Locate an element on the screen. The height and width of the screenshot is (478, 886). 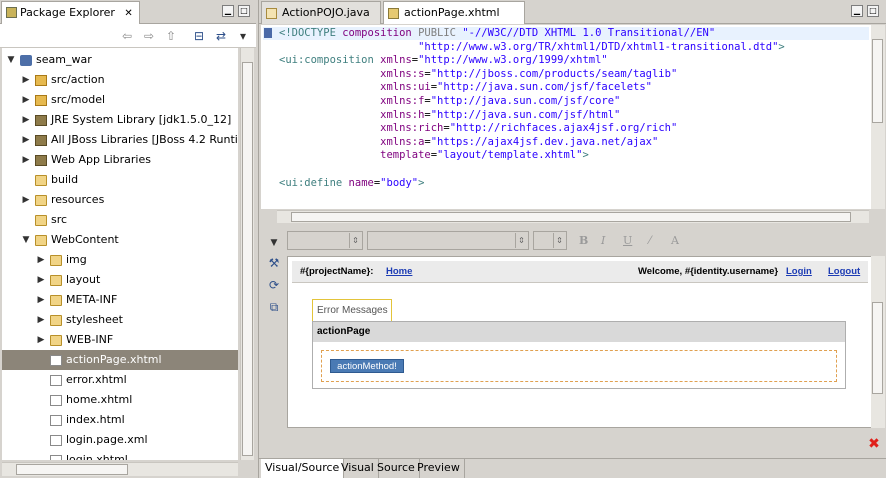
explorer-horizontal-scrollbar is located at coordinates (120, 469).